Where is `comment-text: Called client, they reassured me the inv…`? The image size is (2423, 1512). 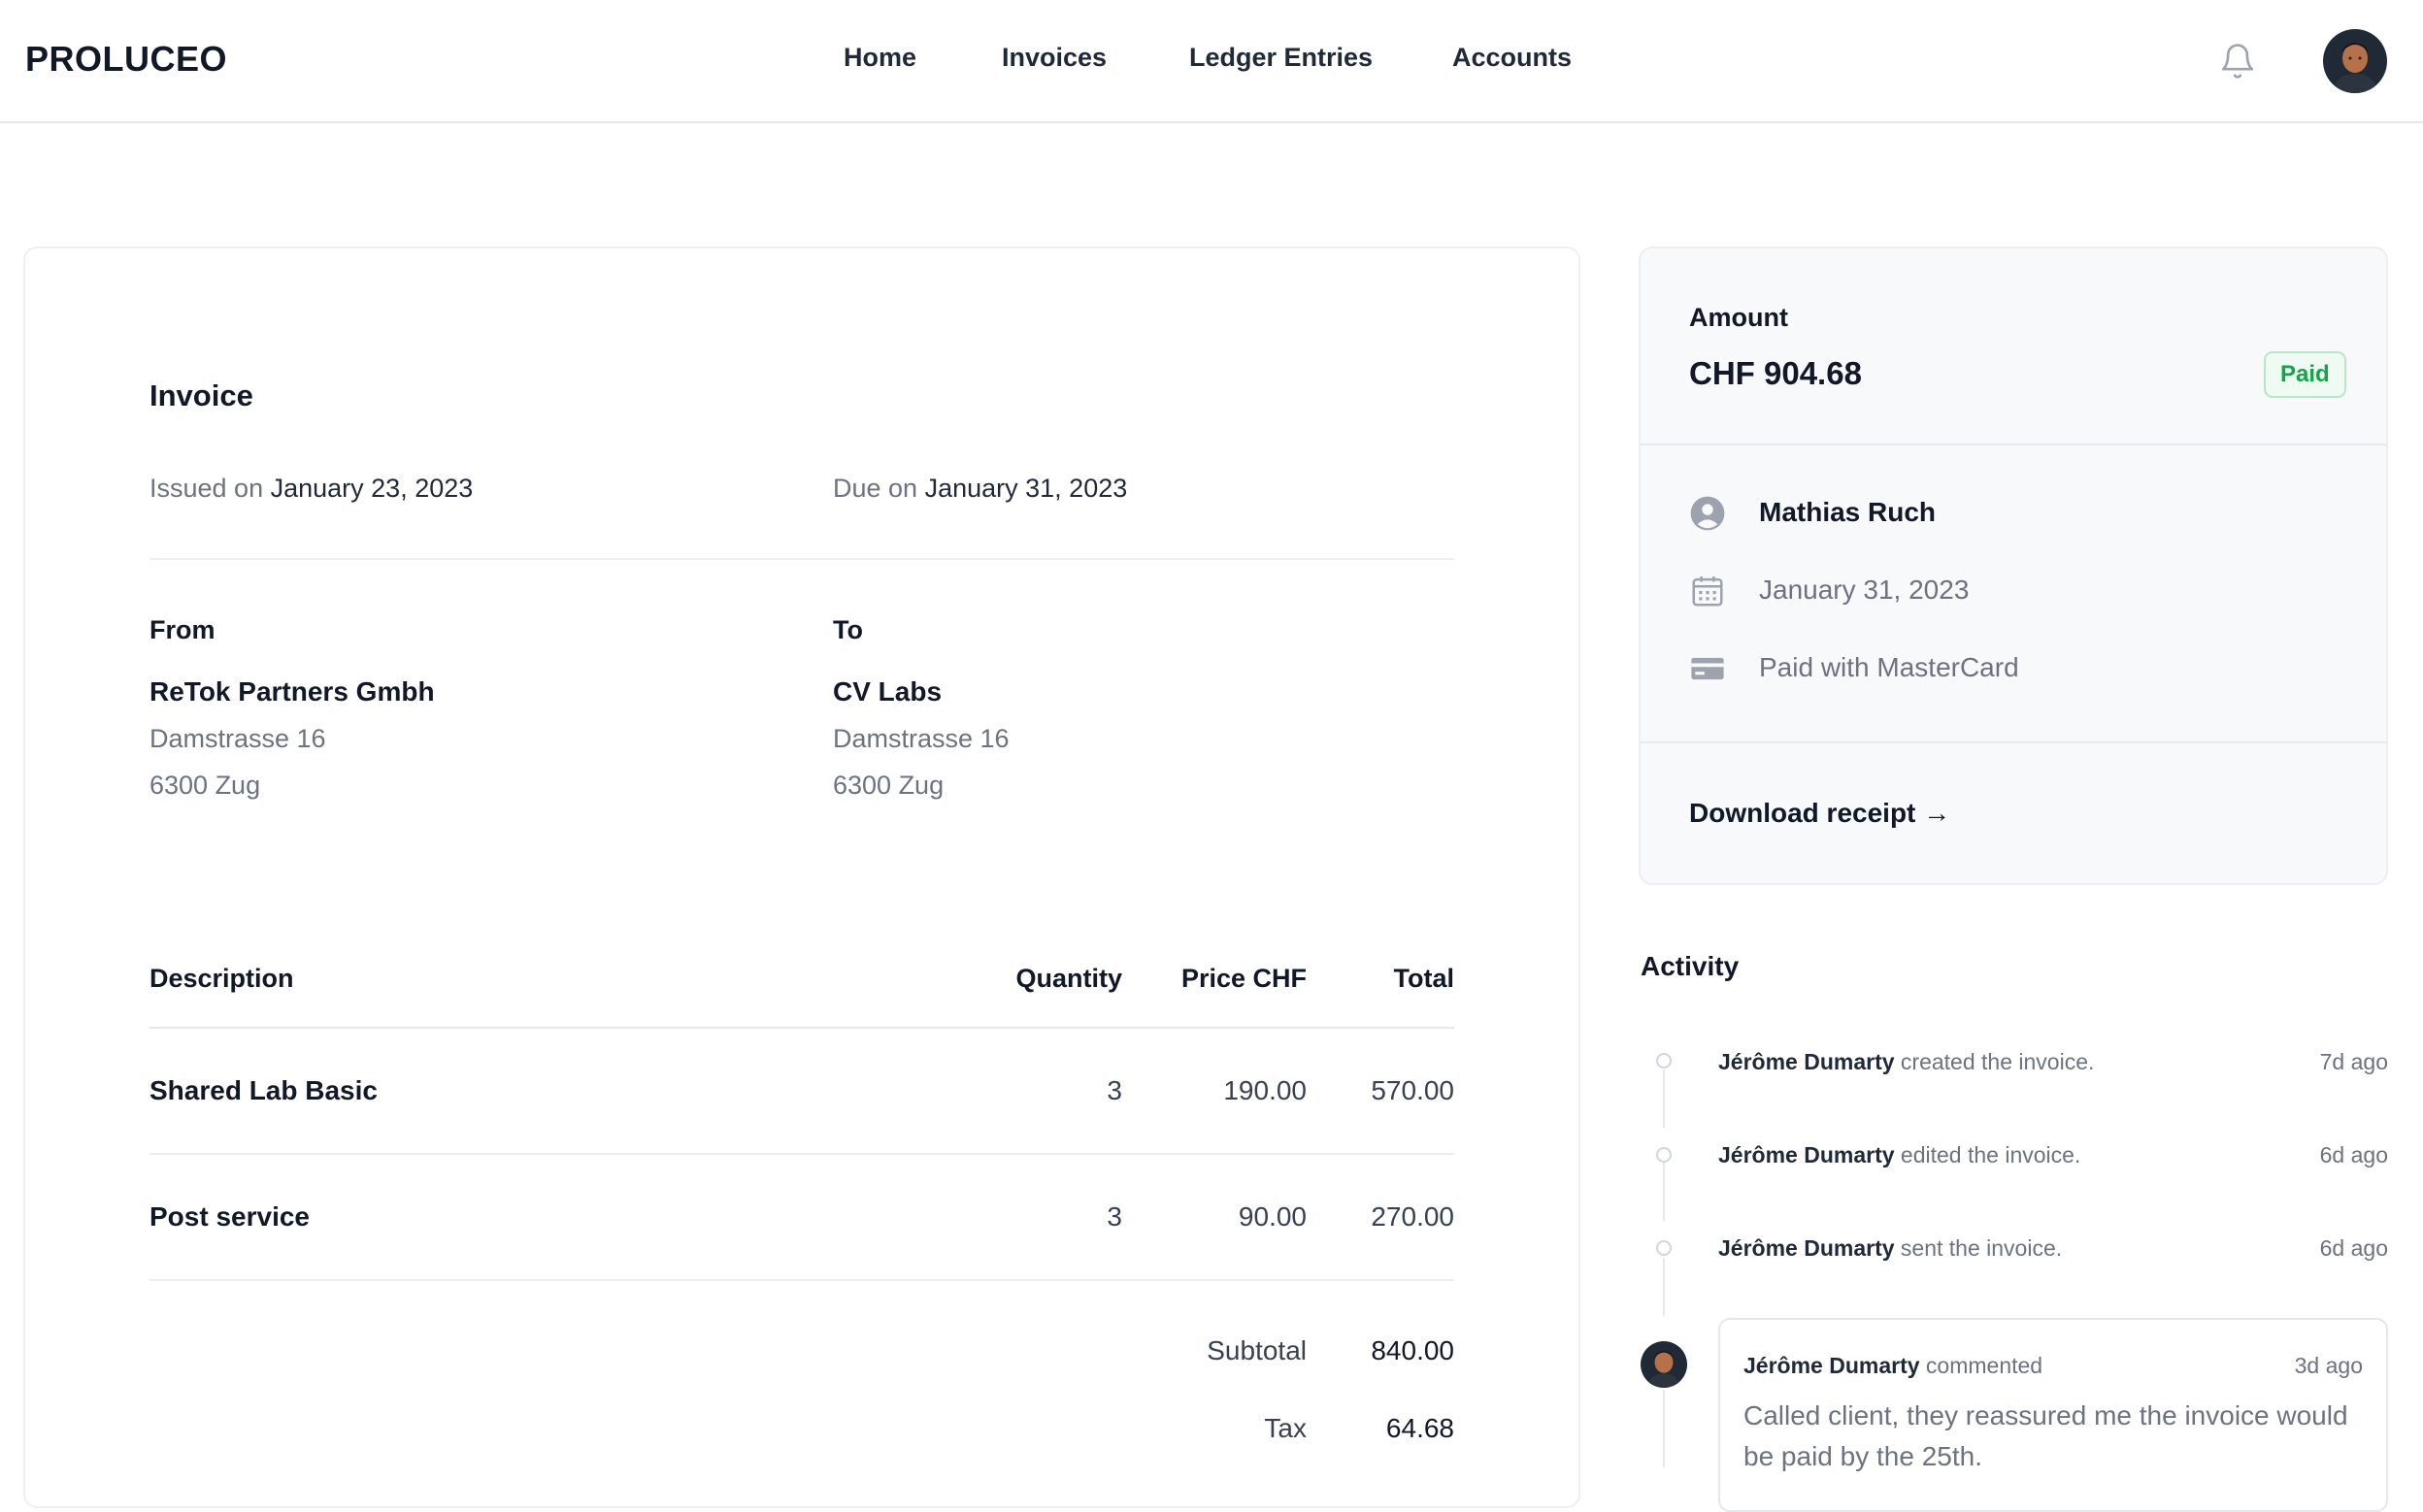
comment-text: Called client, they reassured me the inv… is located at coordinates (2045, 1435).